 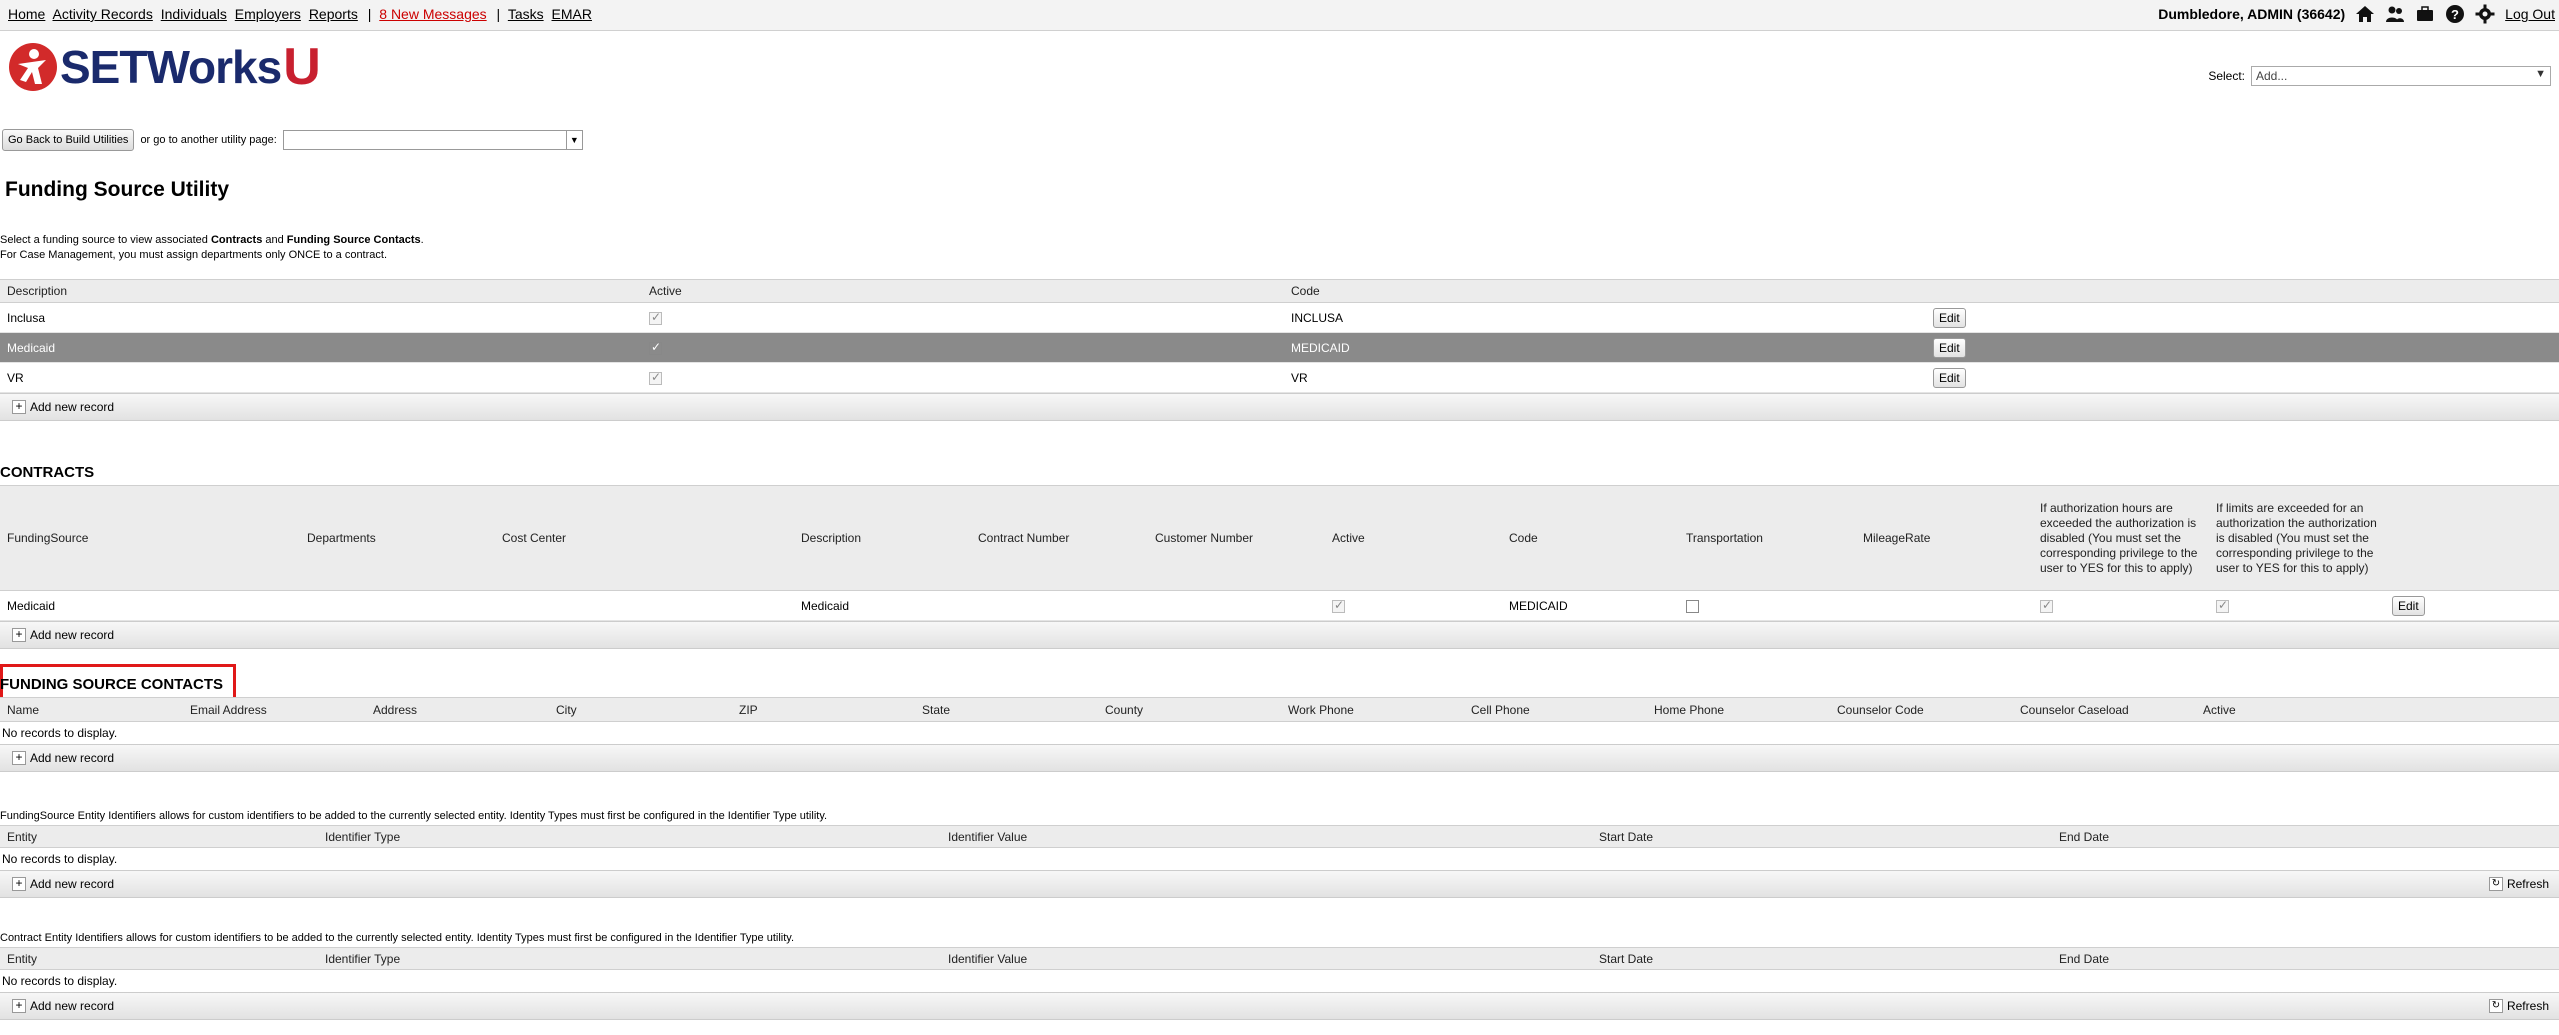 What do you see at coordinates (1605, 317) in the screenshot?
I see `cell-code: INCLUSA` at bounding box center [1605, 317].